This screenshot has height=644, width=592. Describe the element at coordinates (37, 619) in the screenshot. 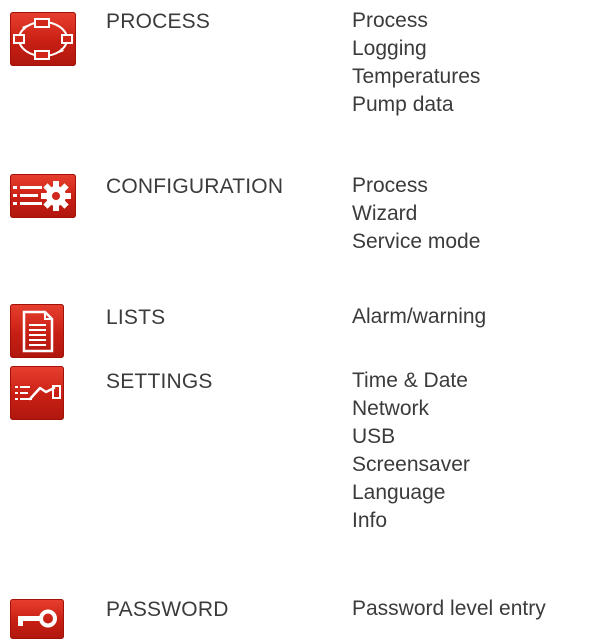

I see `password-key-icon` at that location.